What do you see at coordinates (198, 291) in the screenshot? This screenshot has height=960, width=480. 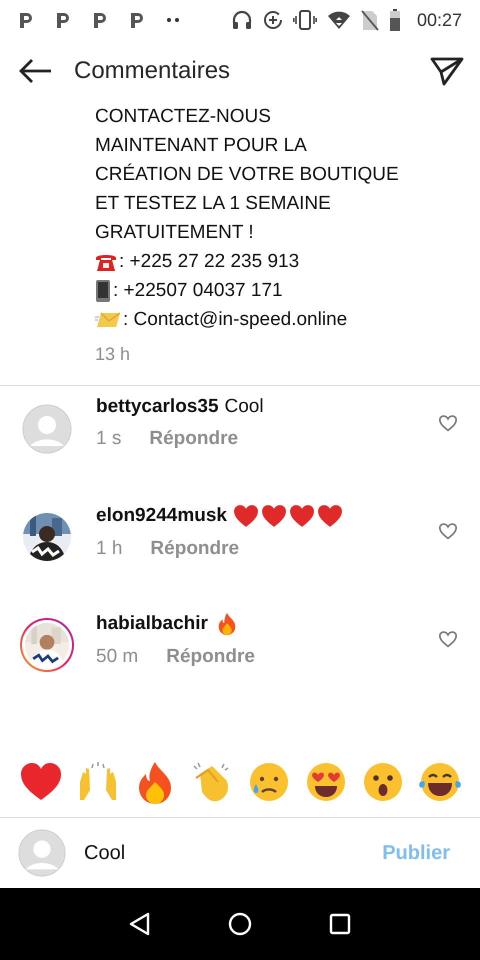 I see `caption-text: : +22507 04037 171` at bounding box center [198, 291].